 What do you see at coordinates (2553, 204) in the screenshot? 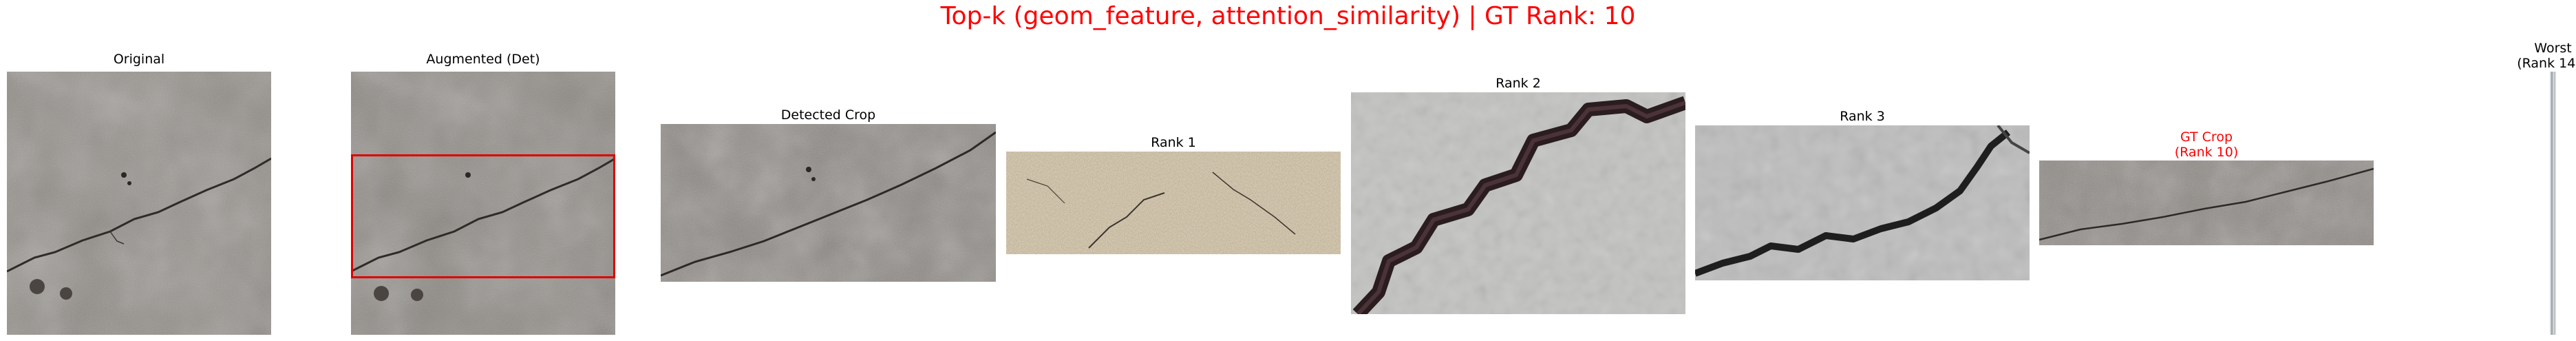
I see `thin-grey-strip` at bounding box center [2553, 204].